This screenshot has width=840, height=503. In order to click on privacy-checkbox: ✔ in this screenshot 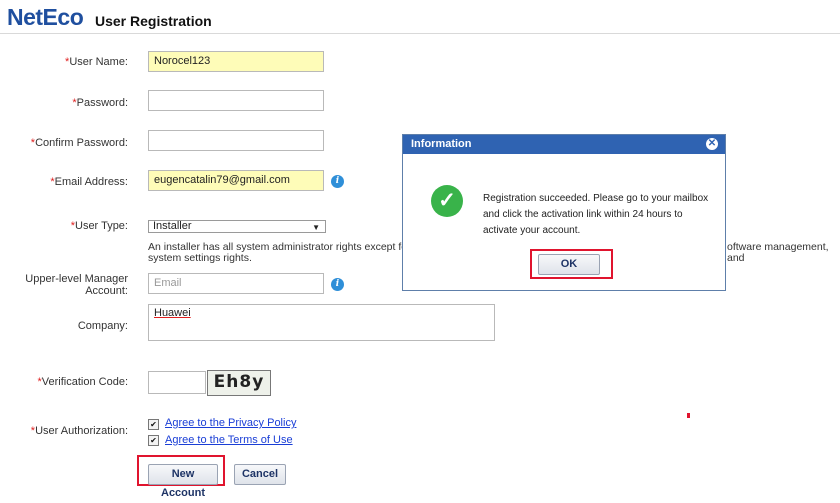, I will do `click(153, 424)`.